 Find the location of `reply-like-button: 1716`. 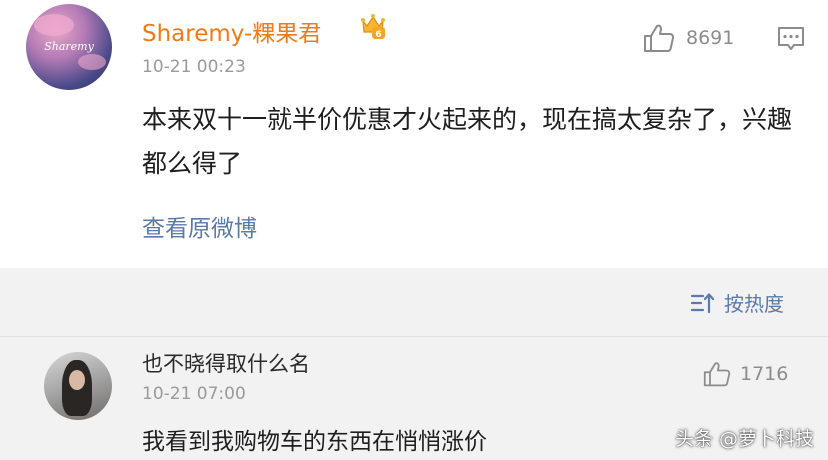

reply-like-button: 1716 is located at coordinates (745, 374).